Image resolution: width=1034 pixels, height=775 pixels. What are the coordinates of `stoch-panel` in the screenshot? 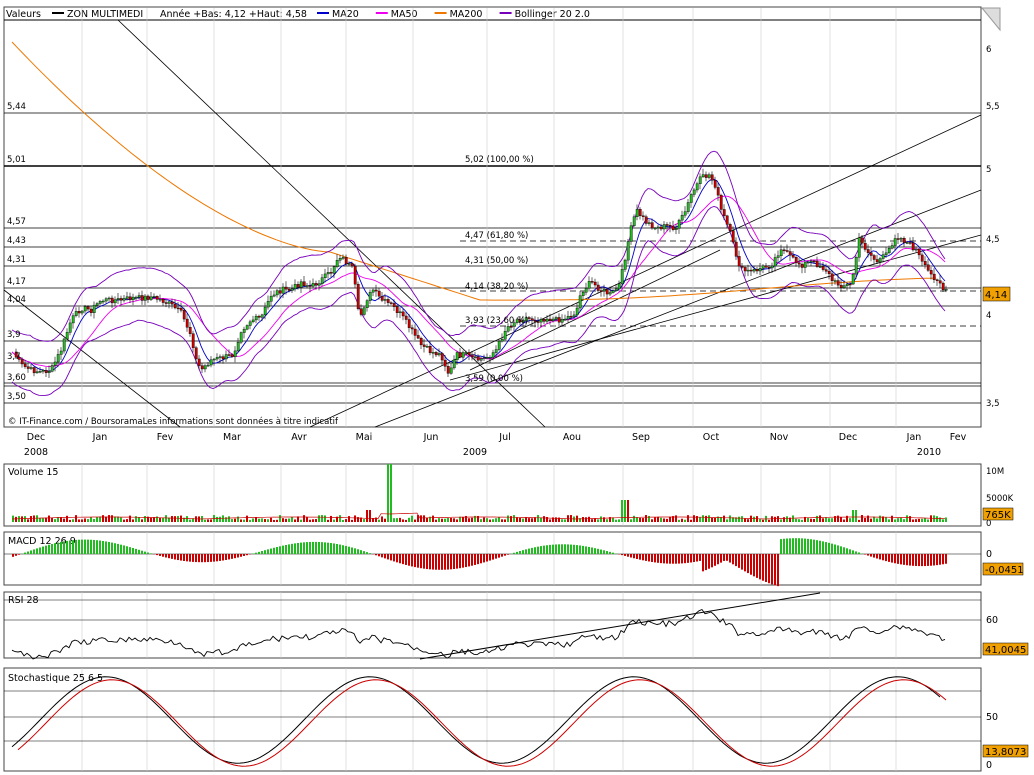 It's located at (492, 719).